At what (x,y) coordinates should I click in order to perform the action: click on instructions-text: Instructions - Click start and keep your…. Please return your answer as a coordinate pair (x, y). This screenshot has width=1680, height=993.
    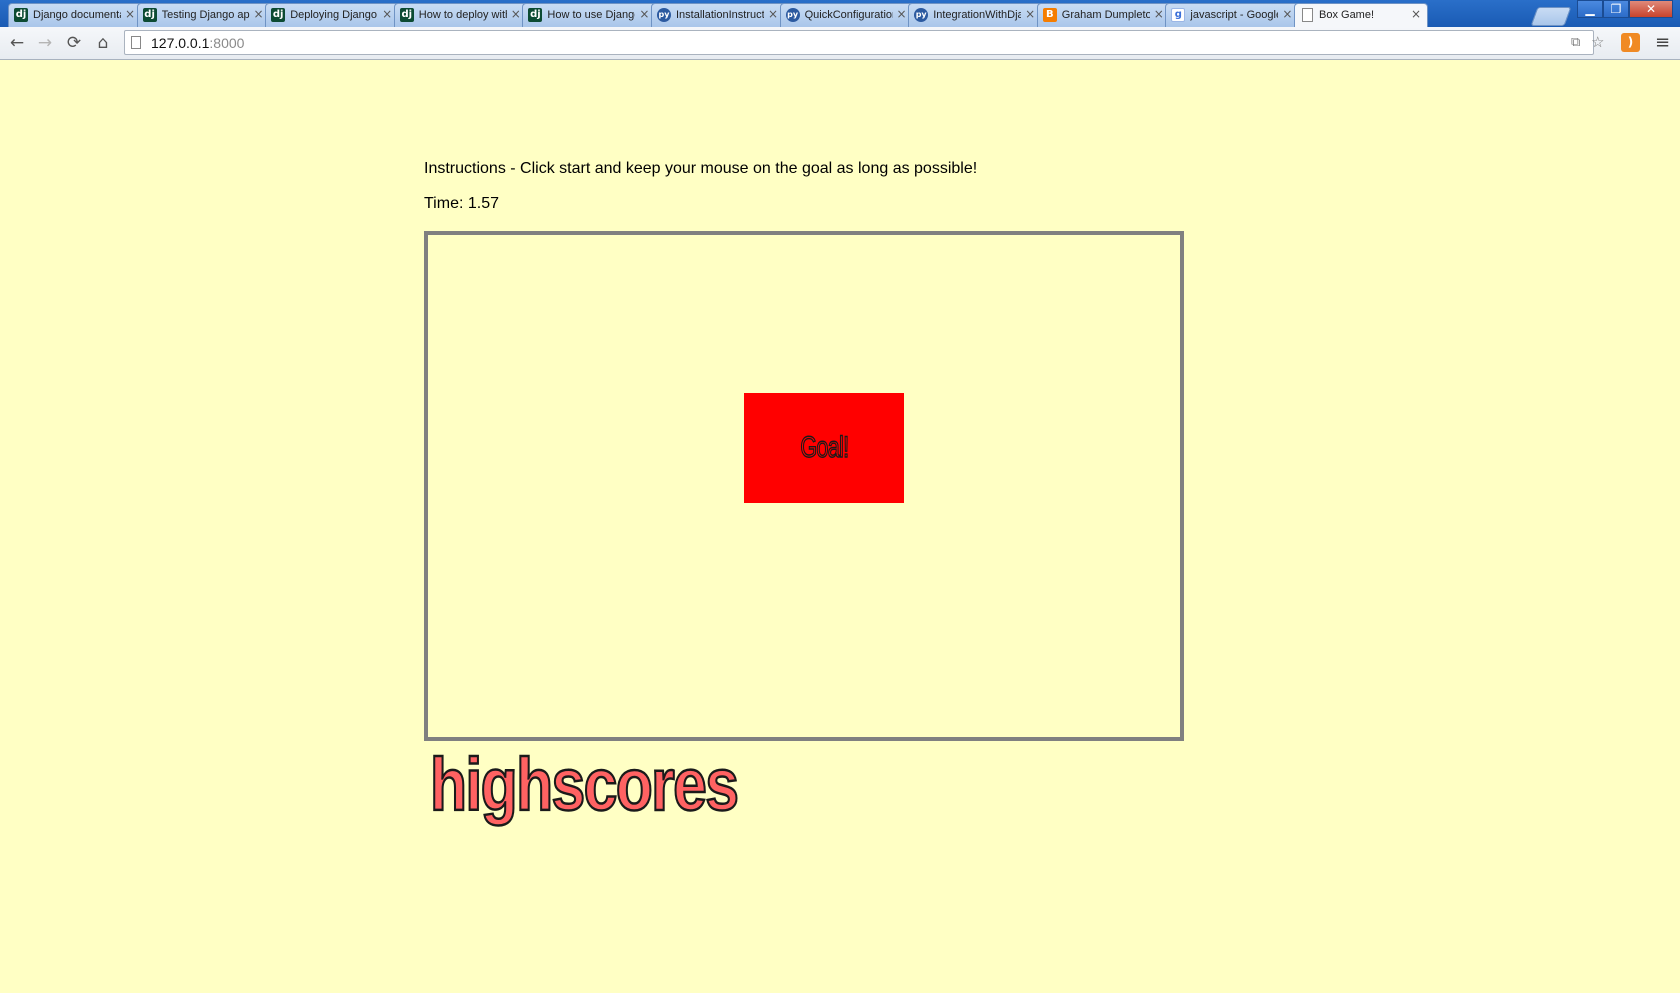
    Looking at the image, I should click on (701, 168).